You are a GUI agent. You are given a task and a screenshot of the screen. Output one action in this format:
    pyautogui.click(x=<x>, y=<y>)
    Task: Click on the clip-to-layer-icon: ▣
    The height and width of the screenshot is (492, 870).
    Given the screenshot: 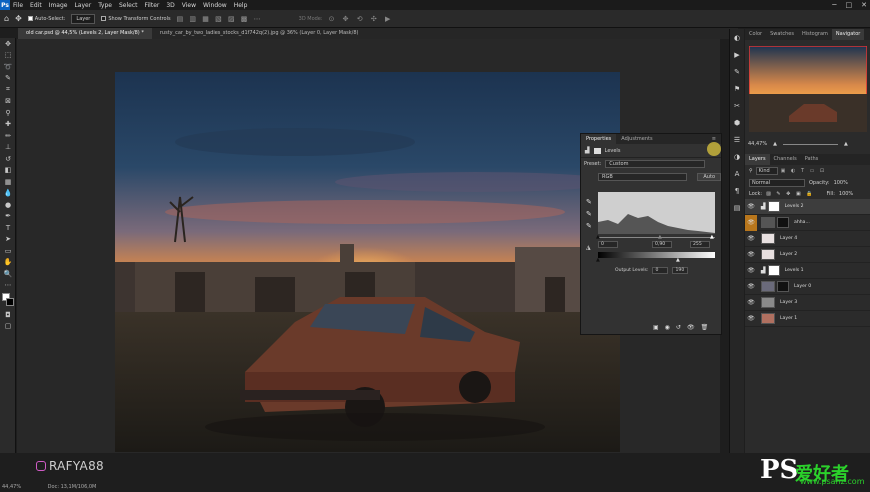 What is the action you would take?
    pyautogui.click(x=656, y=327)
    